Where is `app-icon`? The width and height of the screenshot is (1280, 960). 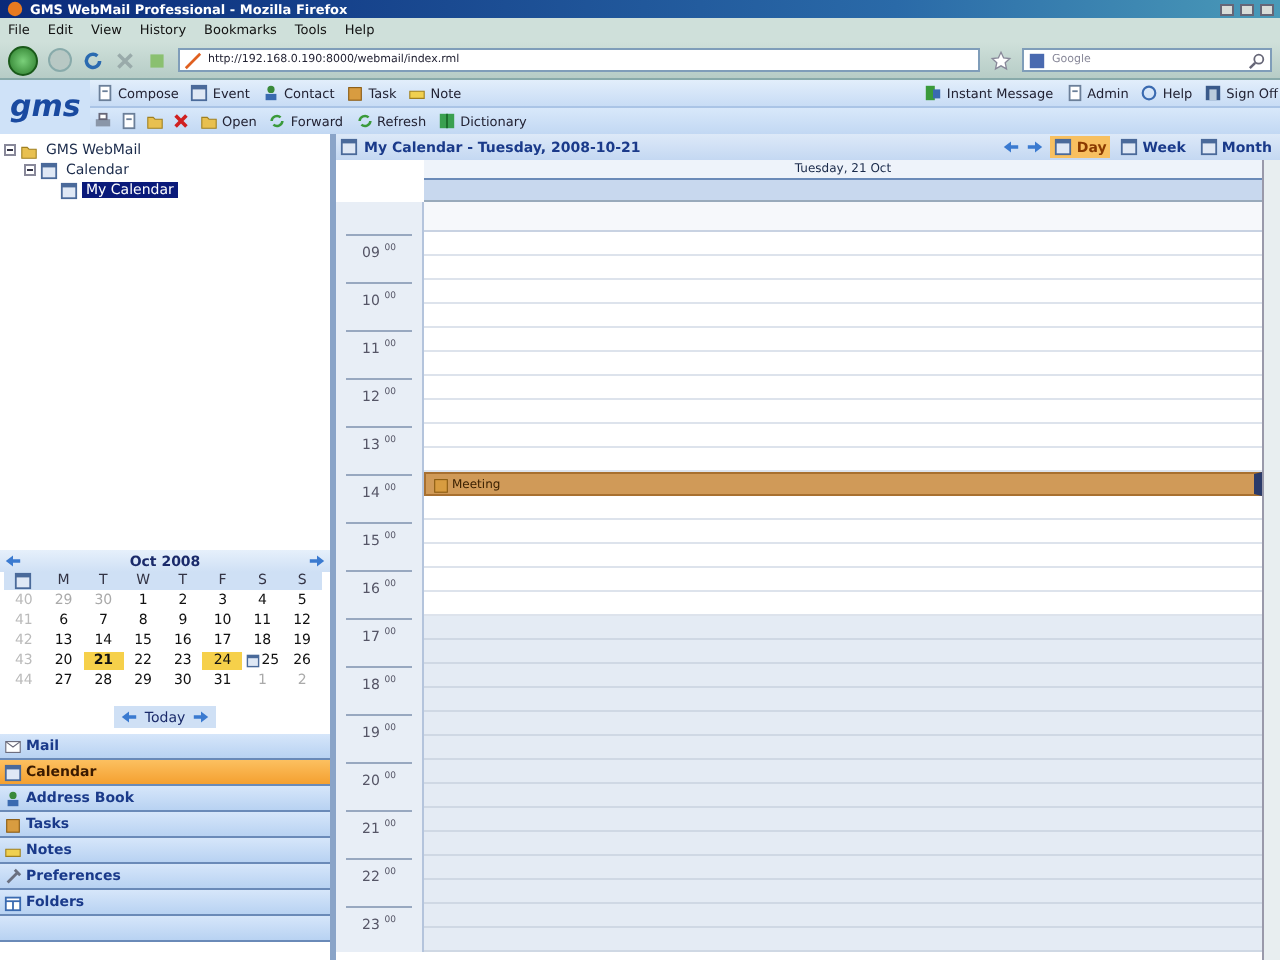 app-icon is located at coordinates (15, 9).